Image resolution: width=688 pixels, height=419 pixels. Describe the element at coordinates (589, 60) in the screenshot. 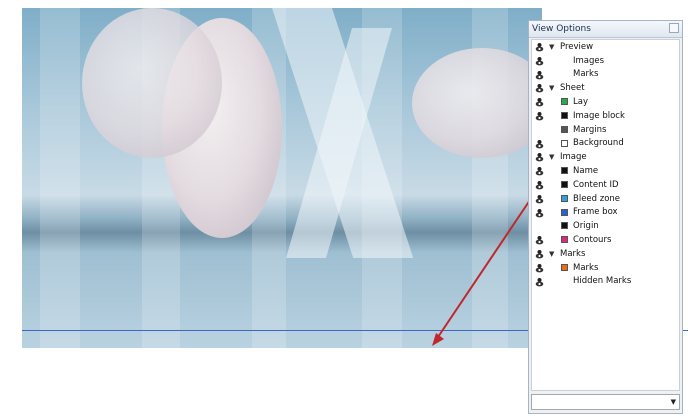

I see `tree-item-label: Images` at that location.